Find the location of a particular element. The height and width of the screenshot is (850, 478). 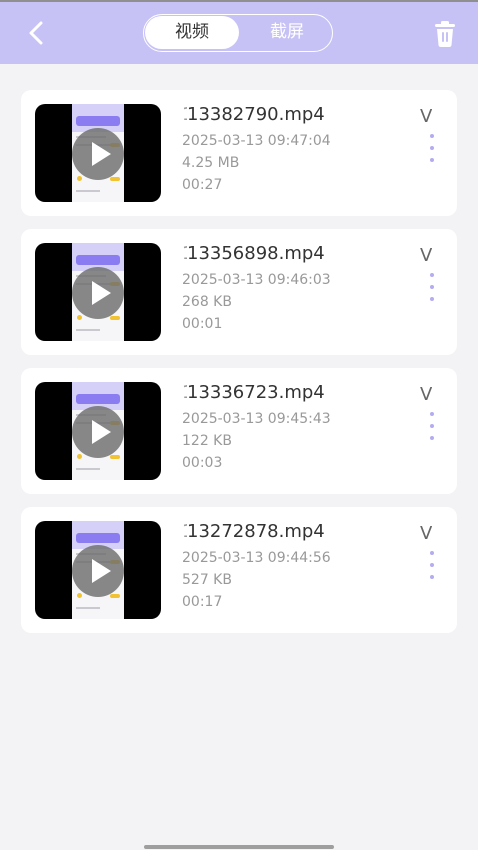

video-date: 2025-03-13 09:44:56 is located at coordinates (256, 558).